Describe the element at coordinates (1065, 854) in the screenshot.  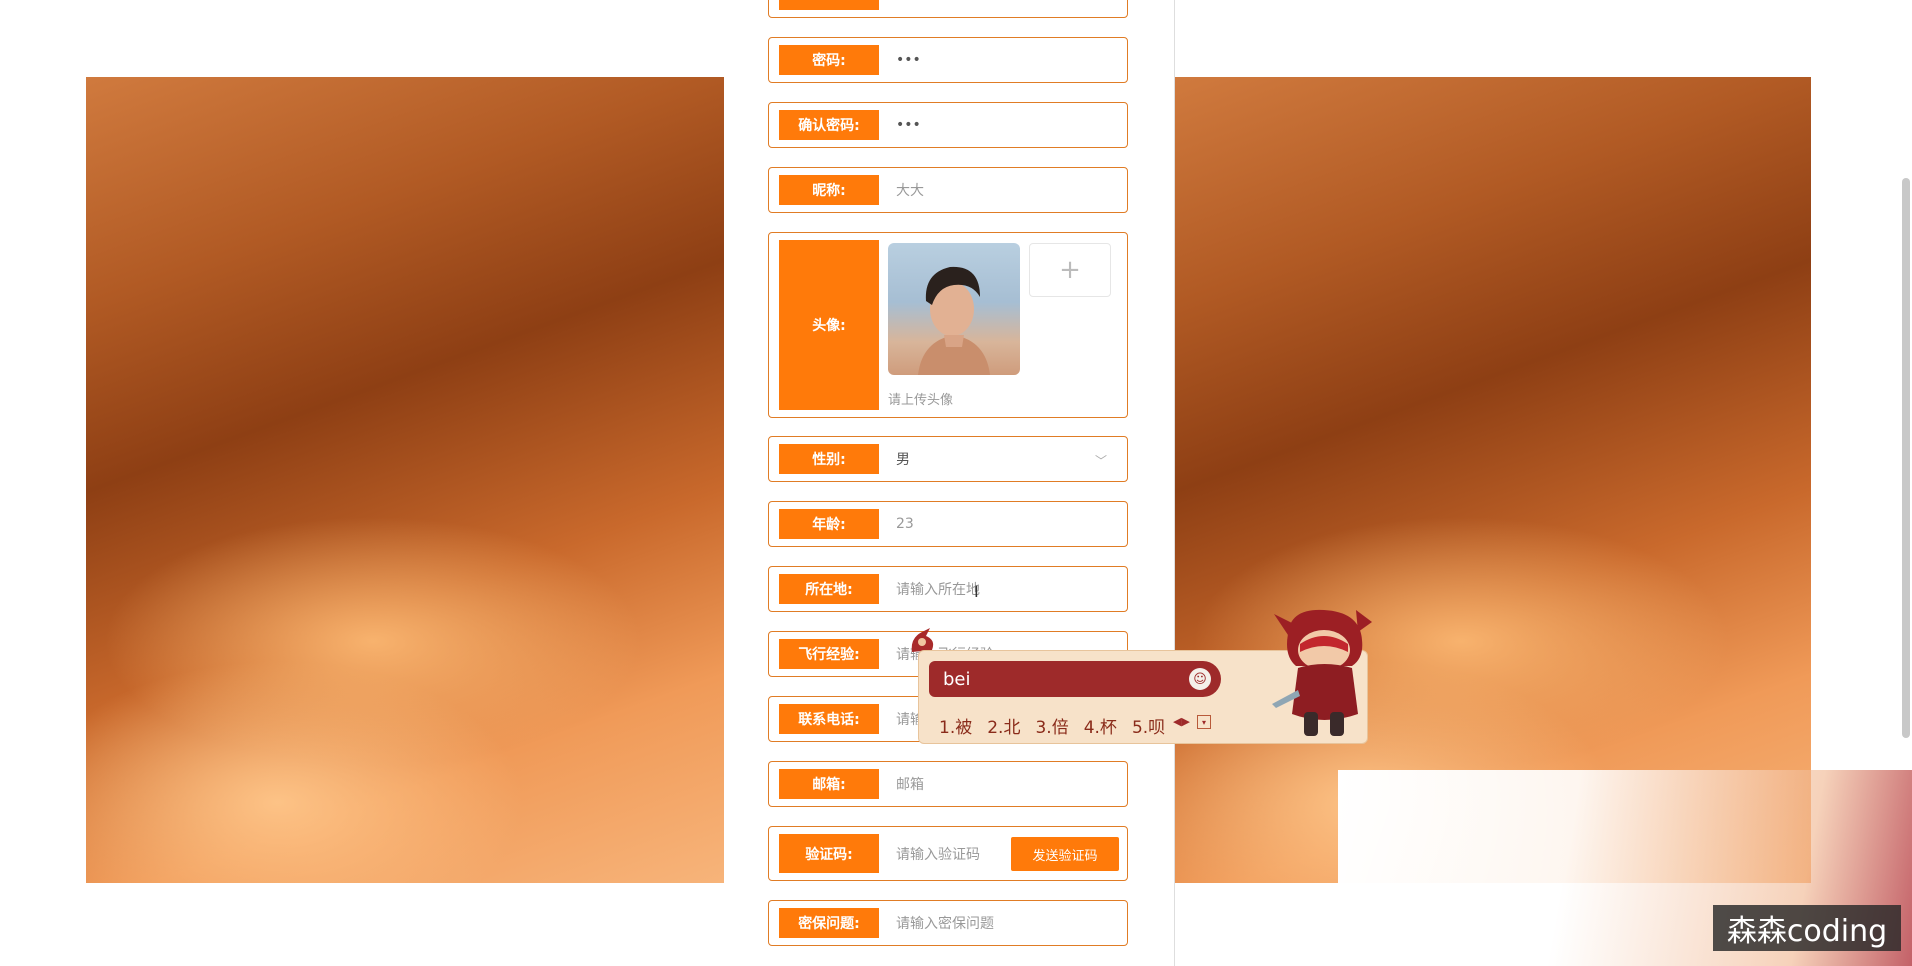
I see `send-captcha-button: 发送验证码` at that location.